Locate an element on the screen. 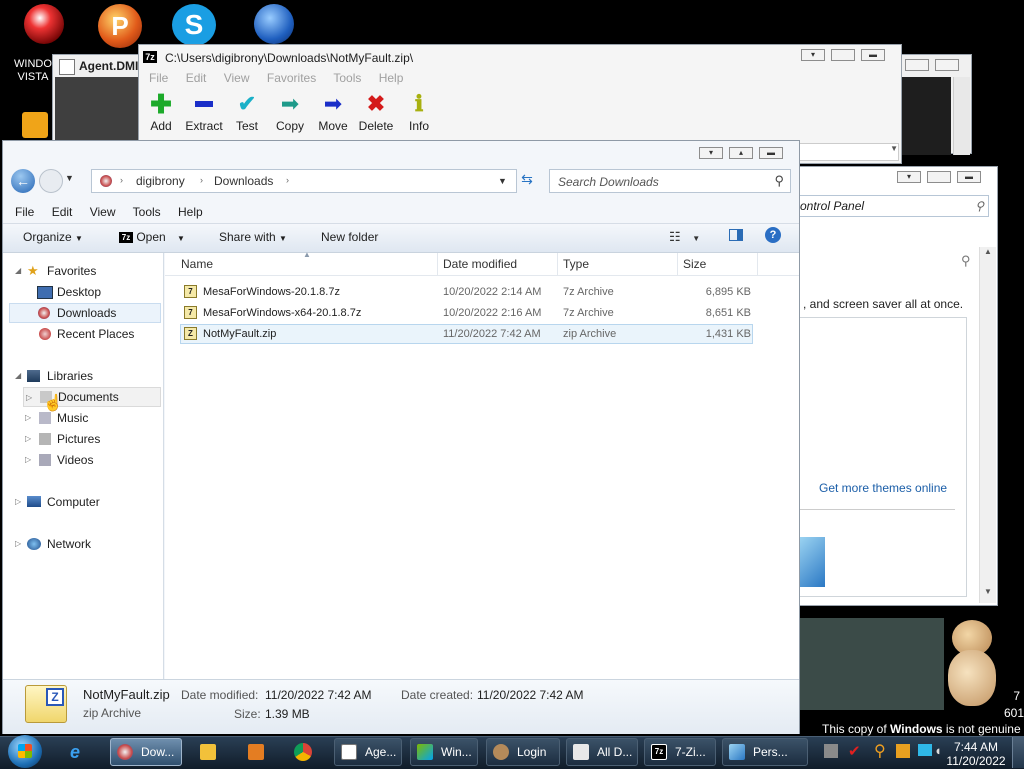  document-window-icon is located at coordinates (581, 752).